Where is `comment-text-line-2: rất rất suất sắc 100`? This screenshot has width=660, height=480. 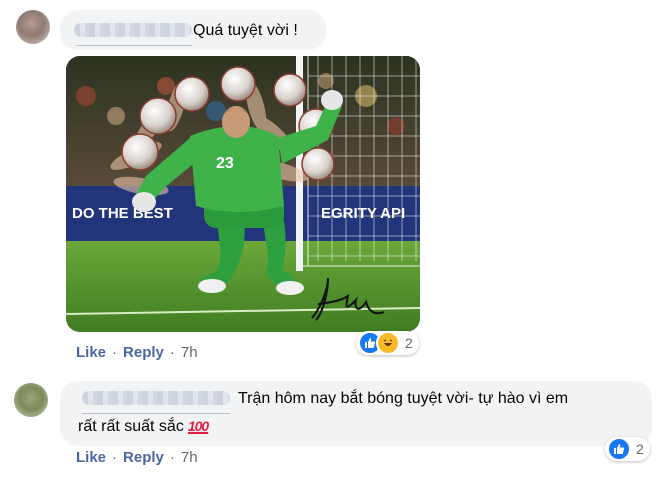
comment-text-line-2: rất rất suất sắc 100 is located at coordinates (143, 426).